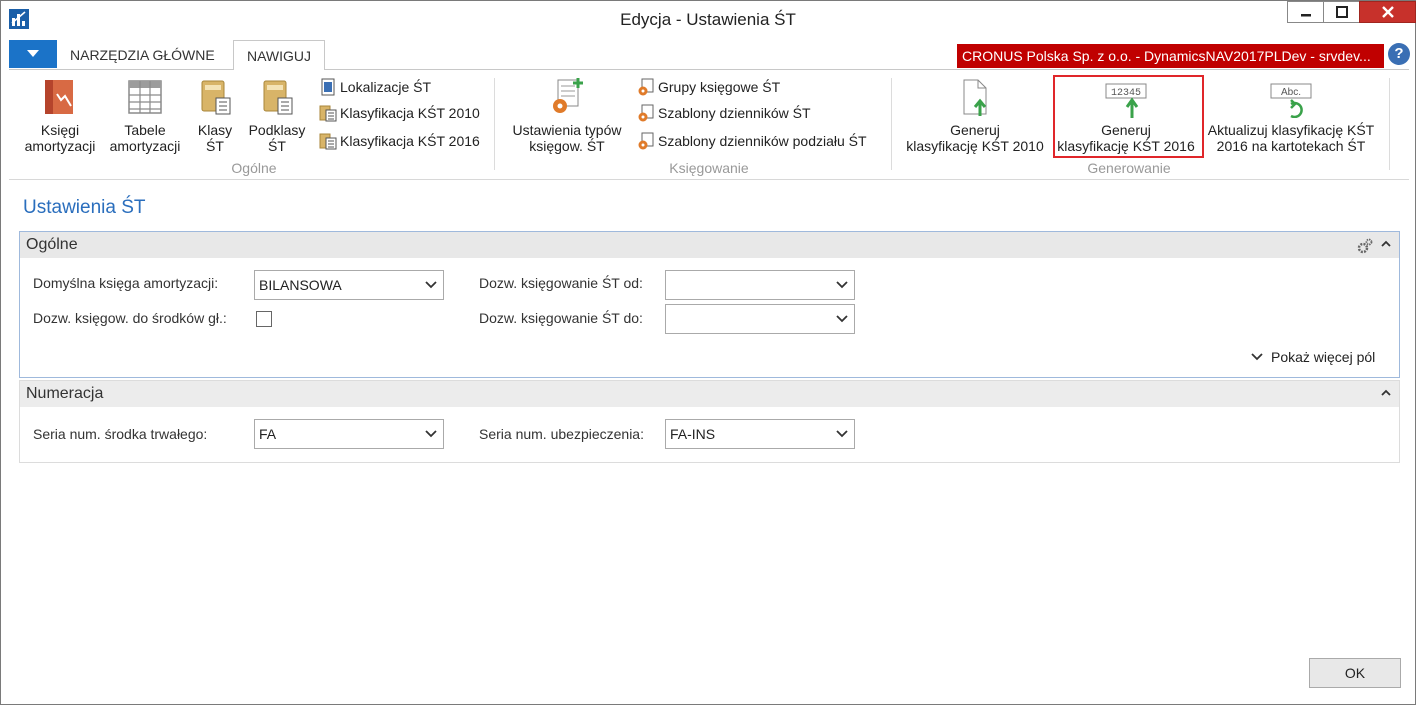 This screenshot has width=1416, height=705. What do you see at coordinates (1387, 12) in the screenshot?
I see `close-button` at bounding box center [1387, 12].